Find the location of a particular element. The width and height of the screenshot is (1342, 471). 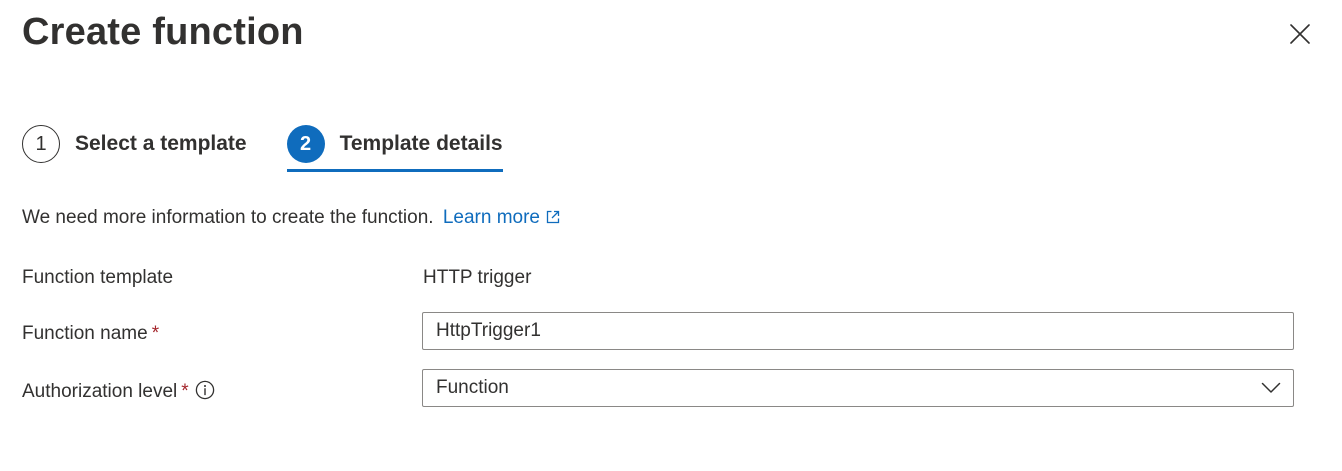

function-template-label: Function template is located at coordinates (98, 277).